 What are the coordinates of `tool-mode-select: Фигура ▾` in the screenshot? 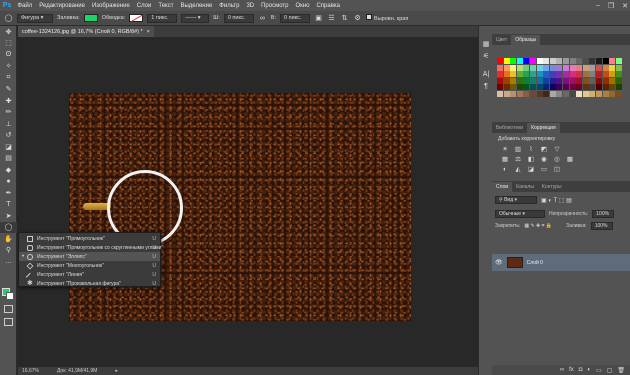 It's located at (35, 18).